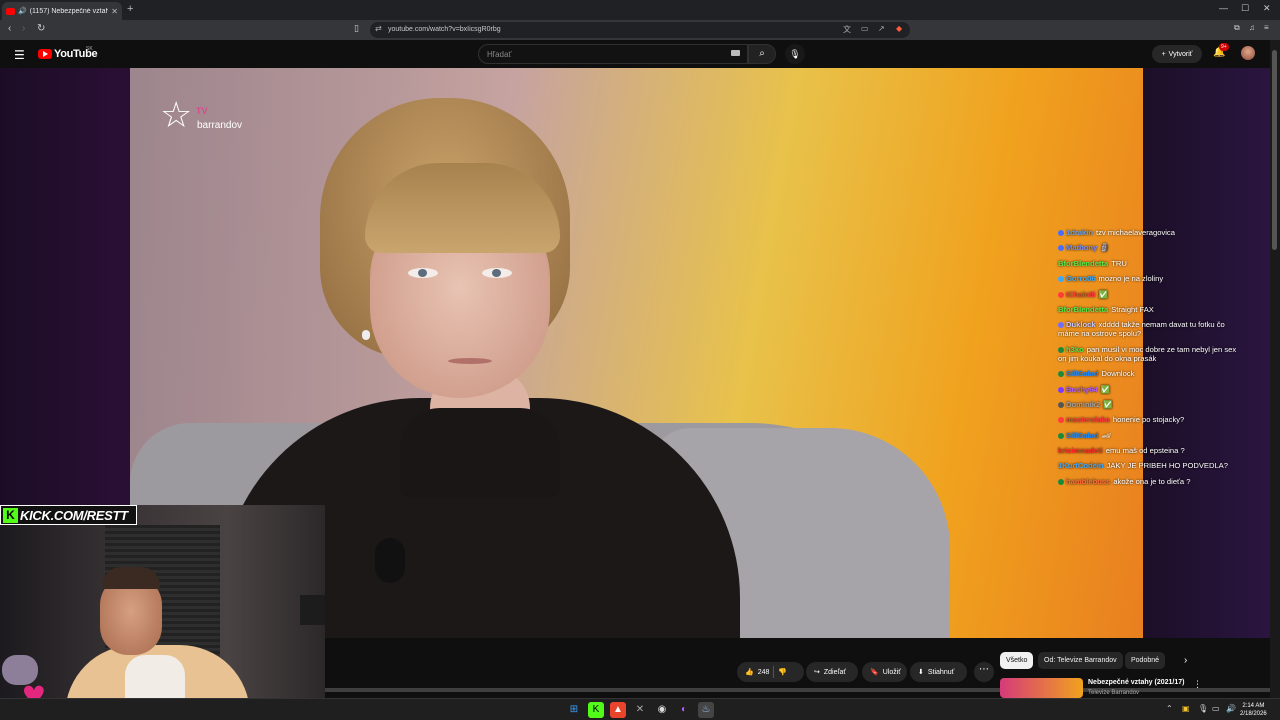  I want to click on chat-message: 1drakin tzv michaelaveragovica, so click(1148, 232).